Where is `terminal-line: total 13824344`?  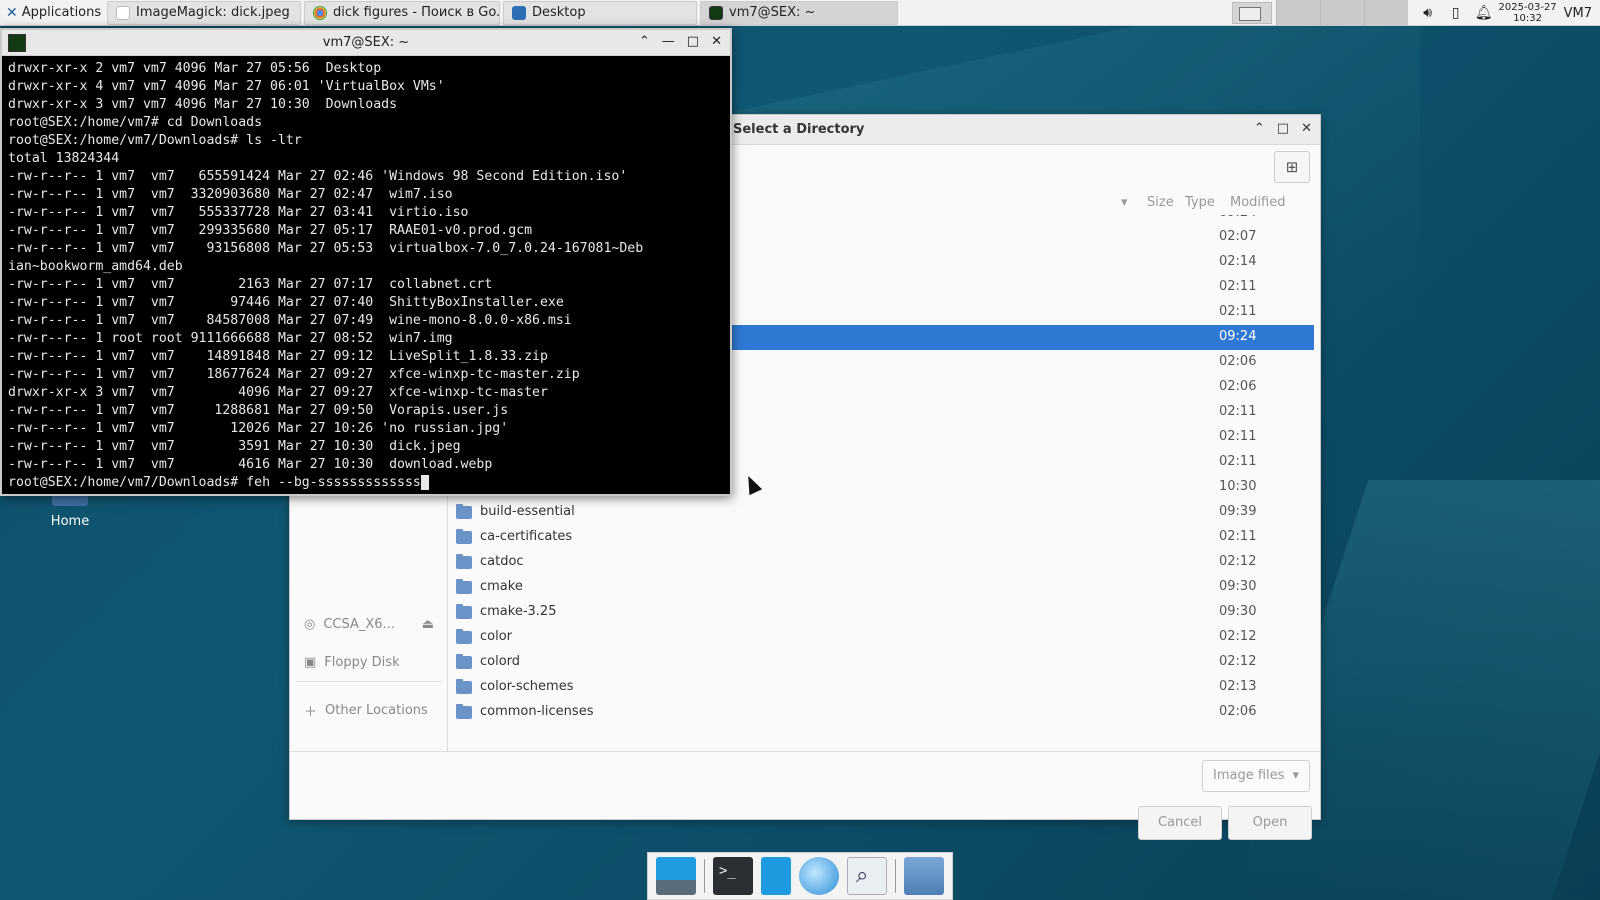
terminal-line: total 13824344 is located at coordinates (64, 158).